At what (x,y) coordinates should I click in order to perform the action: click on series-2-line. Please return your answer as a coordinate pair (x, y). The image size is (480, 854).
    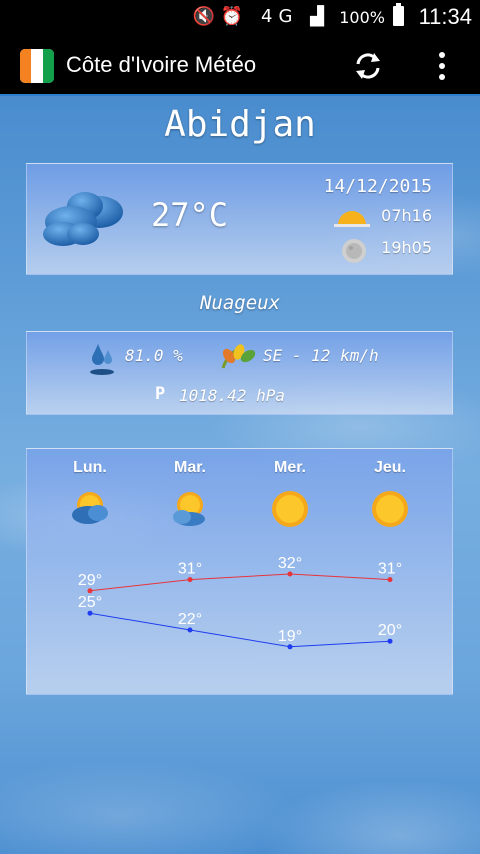
    Looking at the image, I should click on (240, 630).